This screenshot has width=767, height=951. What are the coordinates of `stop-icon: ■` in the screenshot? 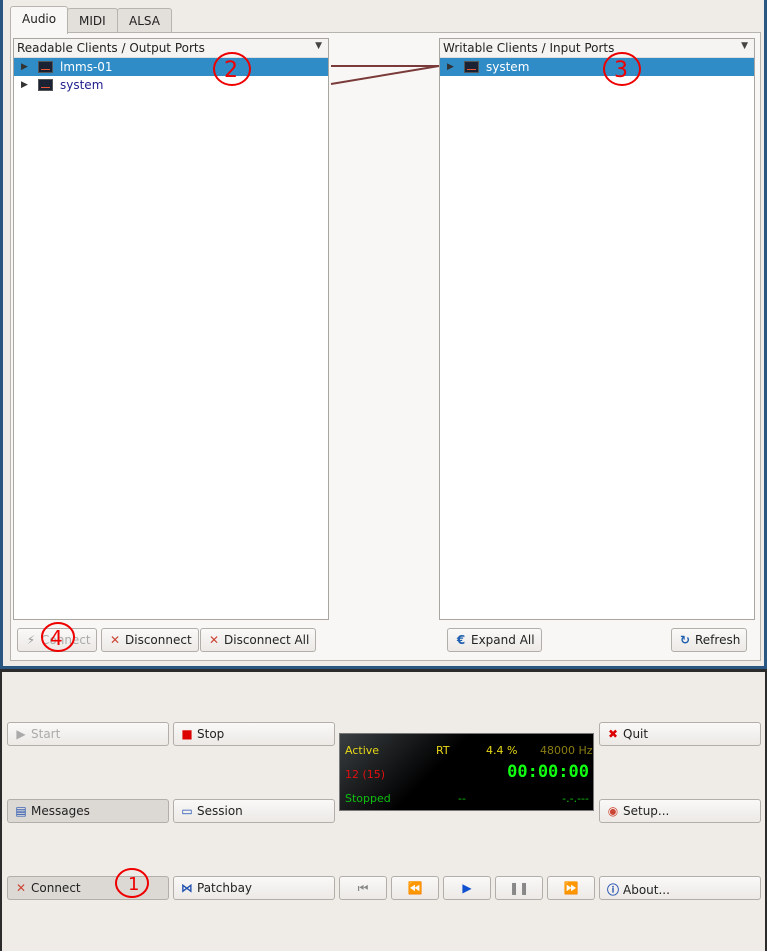 It's located at (187, 734).